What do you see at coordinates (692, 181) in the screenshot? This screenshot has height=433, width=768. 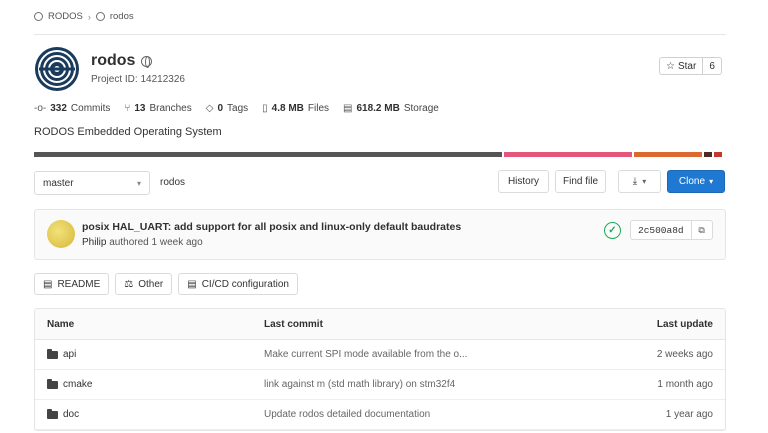 I see `clone-label: Clone` at bounding box center [692, 181].